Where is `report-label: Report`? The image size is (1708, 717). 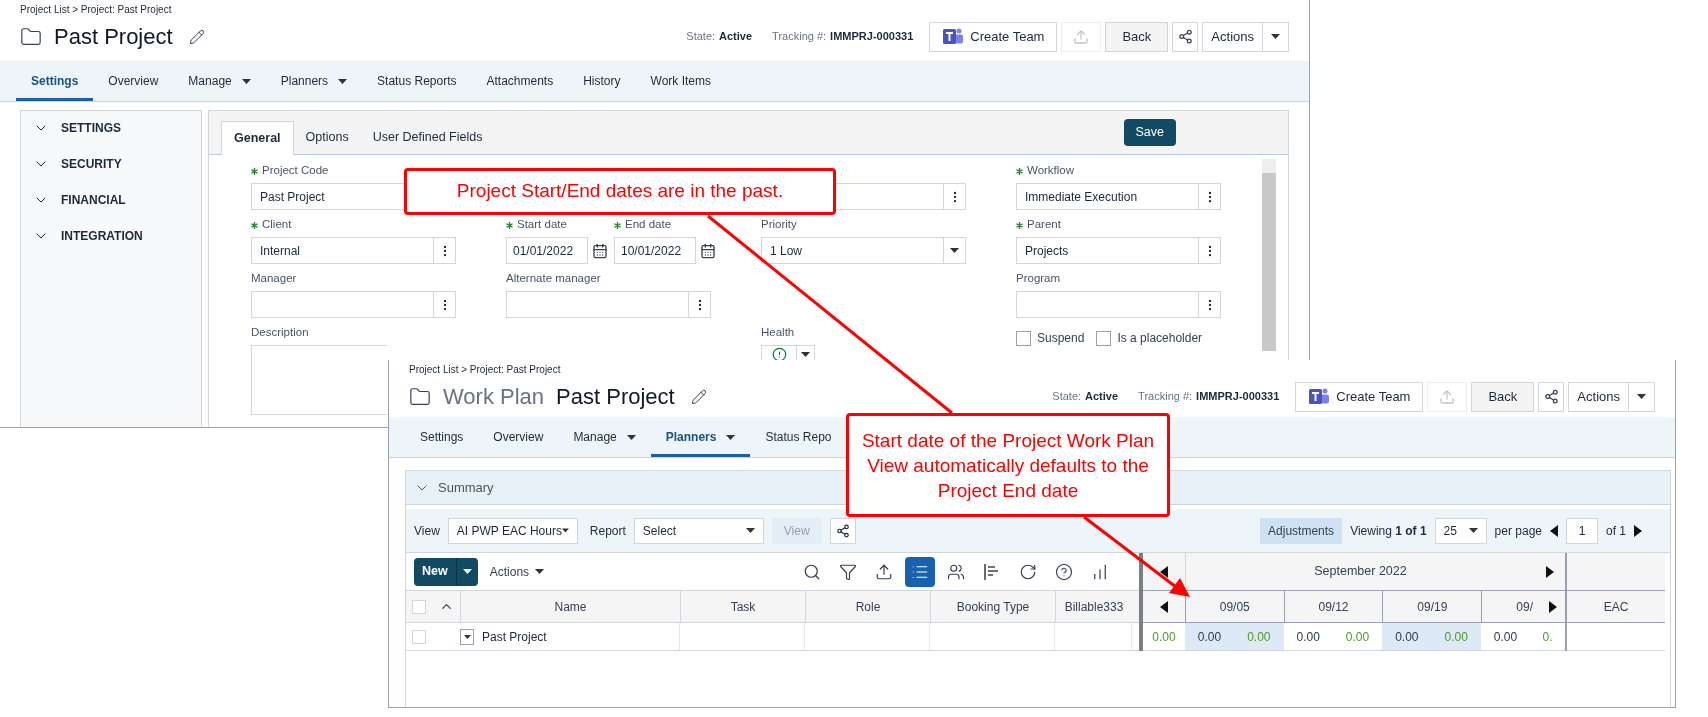 report-label: Report is located at coordinates (607, 531).